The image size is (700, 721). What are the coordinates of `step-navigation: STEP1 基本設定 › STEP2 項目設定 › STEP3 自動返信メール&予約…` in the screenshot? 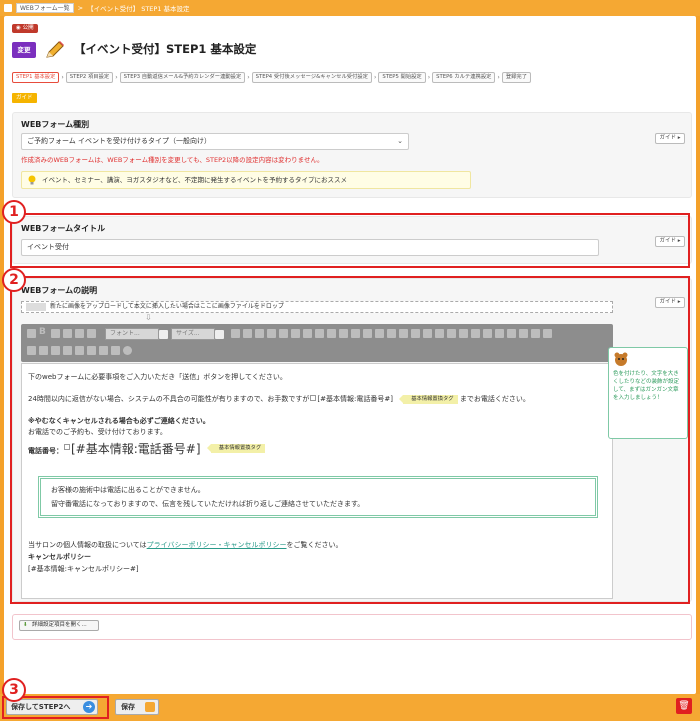 It's located at (272, 77).